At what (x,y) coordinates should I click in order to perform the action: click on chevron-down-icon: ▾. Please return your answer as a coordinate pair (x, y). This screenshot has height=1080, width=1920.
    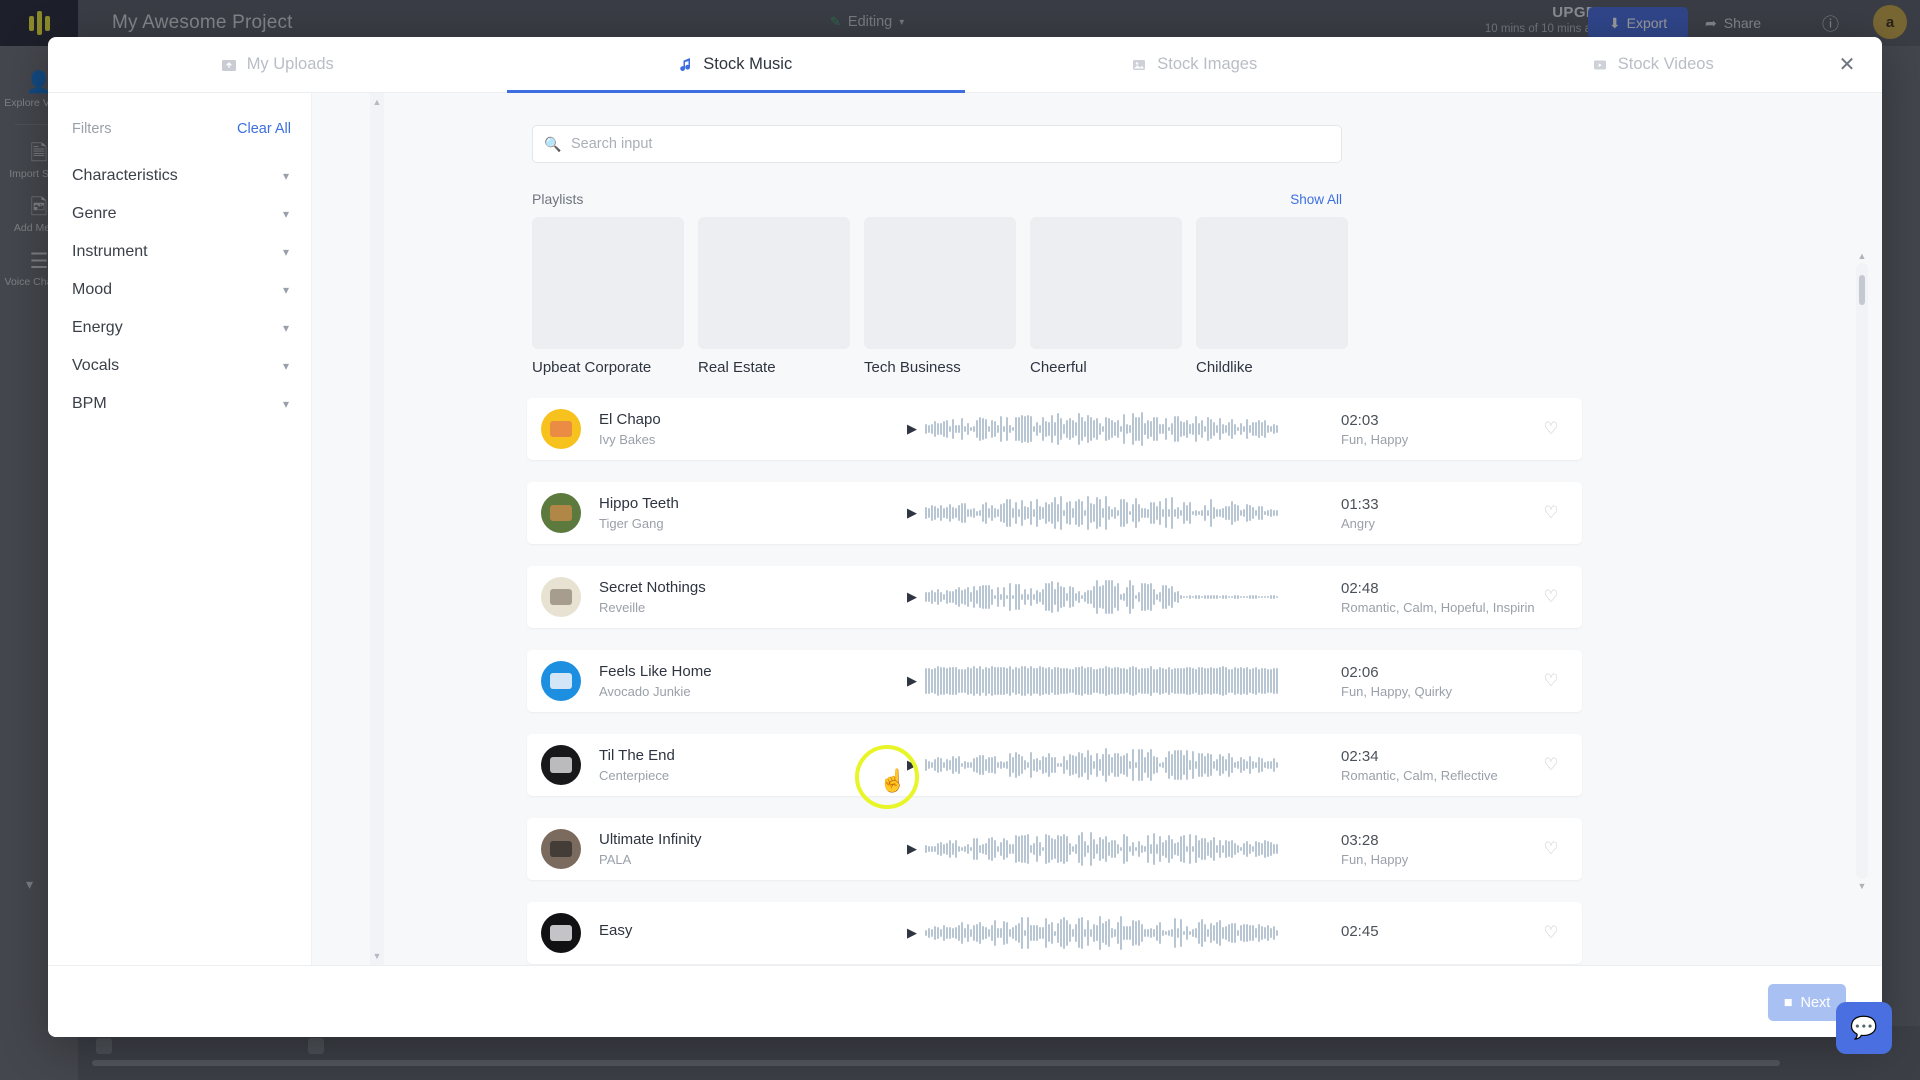
    Looking at the image, I should click on (285, 290).